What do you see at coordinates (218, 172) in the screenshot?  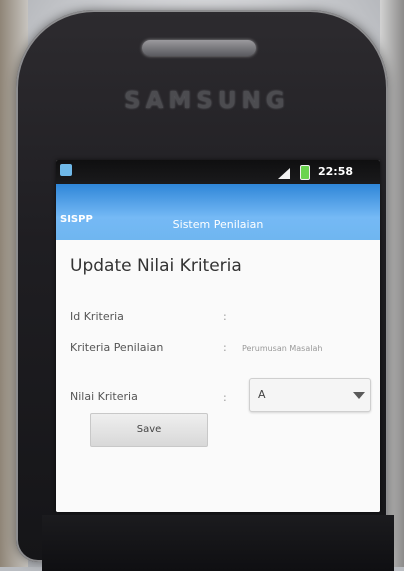 I see `status-bar: 22:58` at bounding box center [218, 172].